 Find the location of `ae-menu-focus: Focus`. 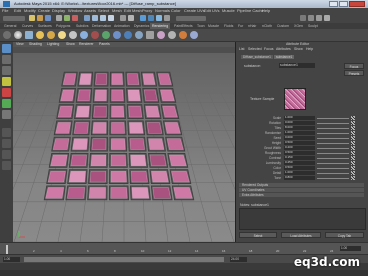

ae-menu-focus: Focus is located at coordinates (269, 49).